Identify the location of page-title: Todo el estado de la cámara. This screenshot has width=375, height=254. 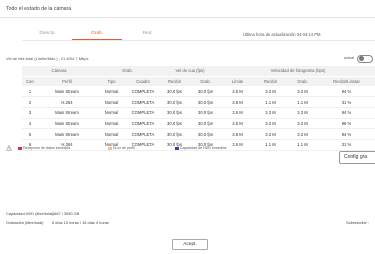
(39, 9).